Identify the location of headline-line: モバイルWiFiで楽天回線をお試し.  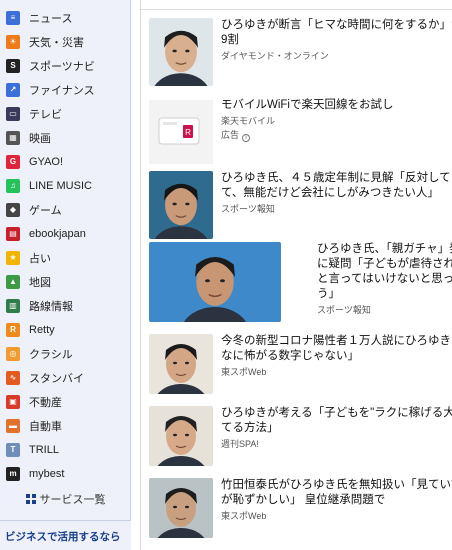
(336, 105).